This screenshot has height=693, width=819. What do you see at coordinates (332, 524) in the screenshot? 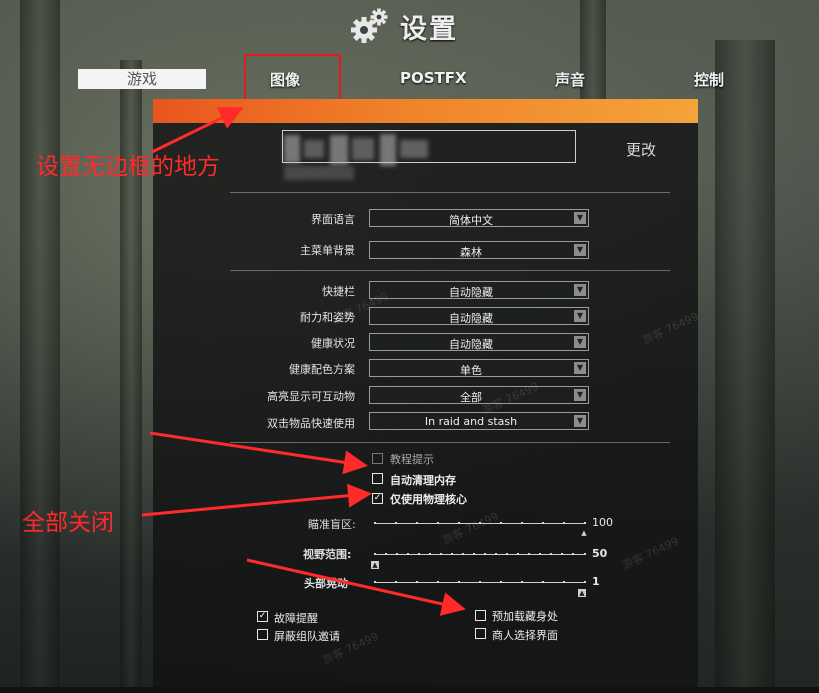
I see `slider-label: 瞄准盲区:` at bounding box center [332, 524].